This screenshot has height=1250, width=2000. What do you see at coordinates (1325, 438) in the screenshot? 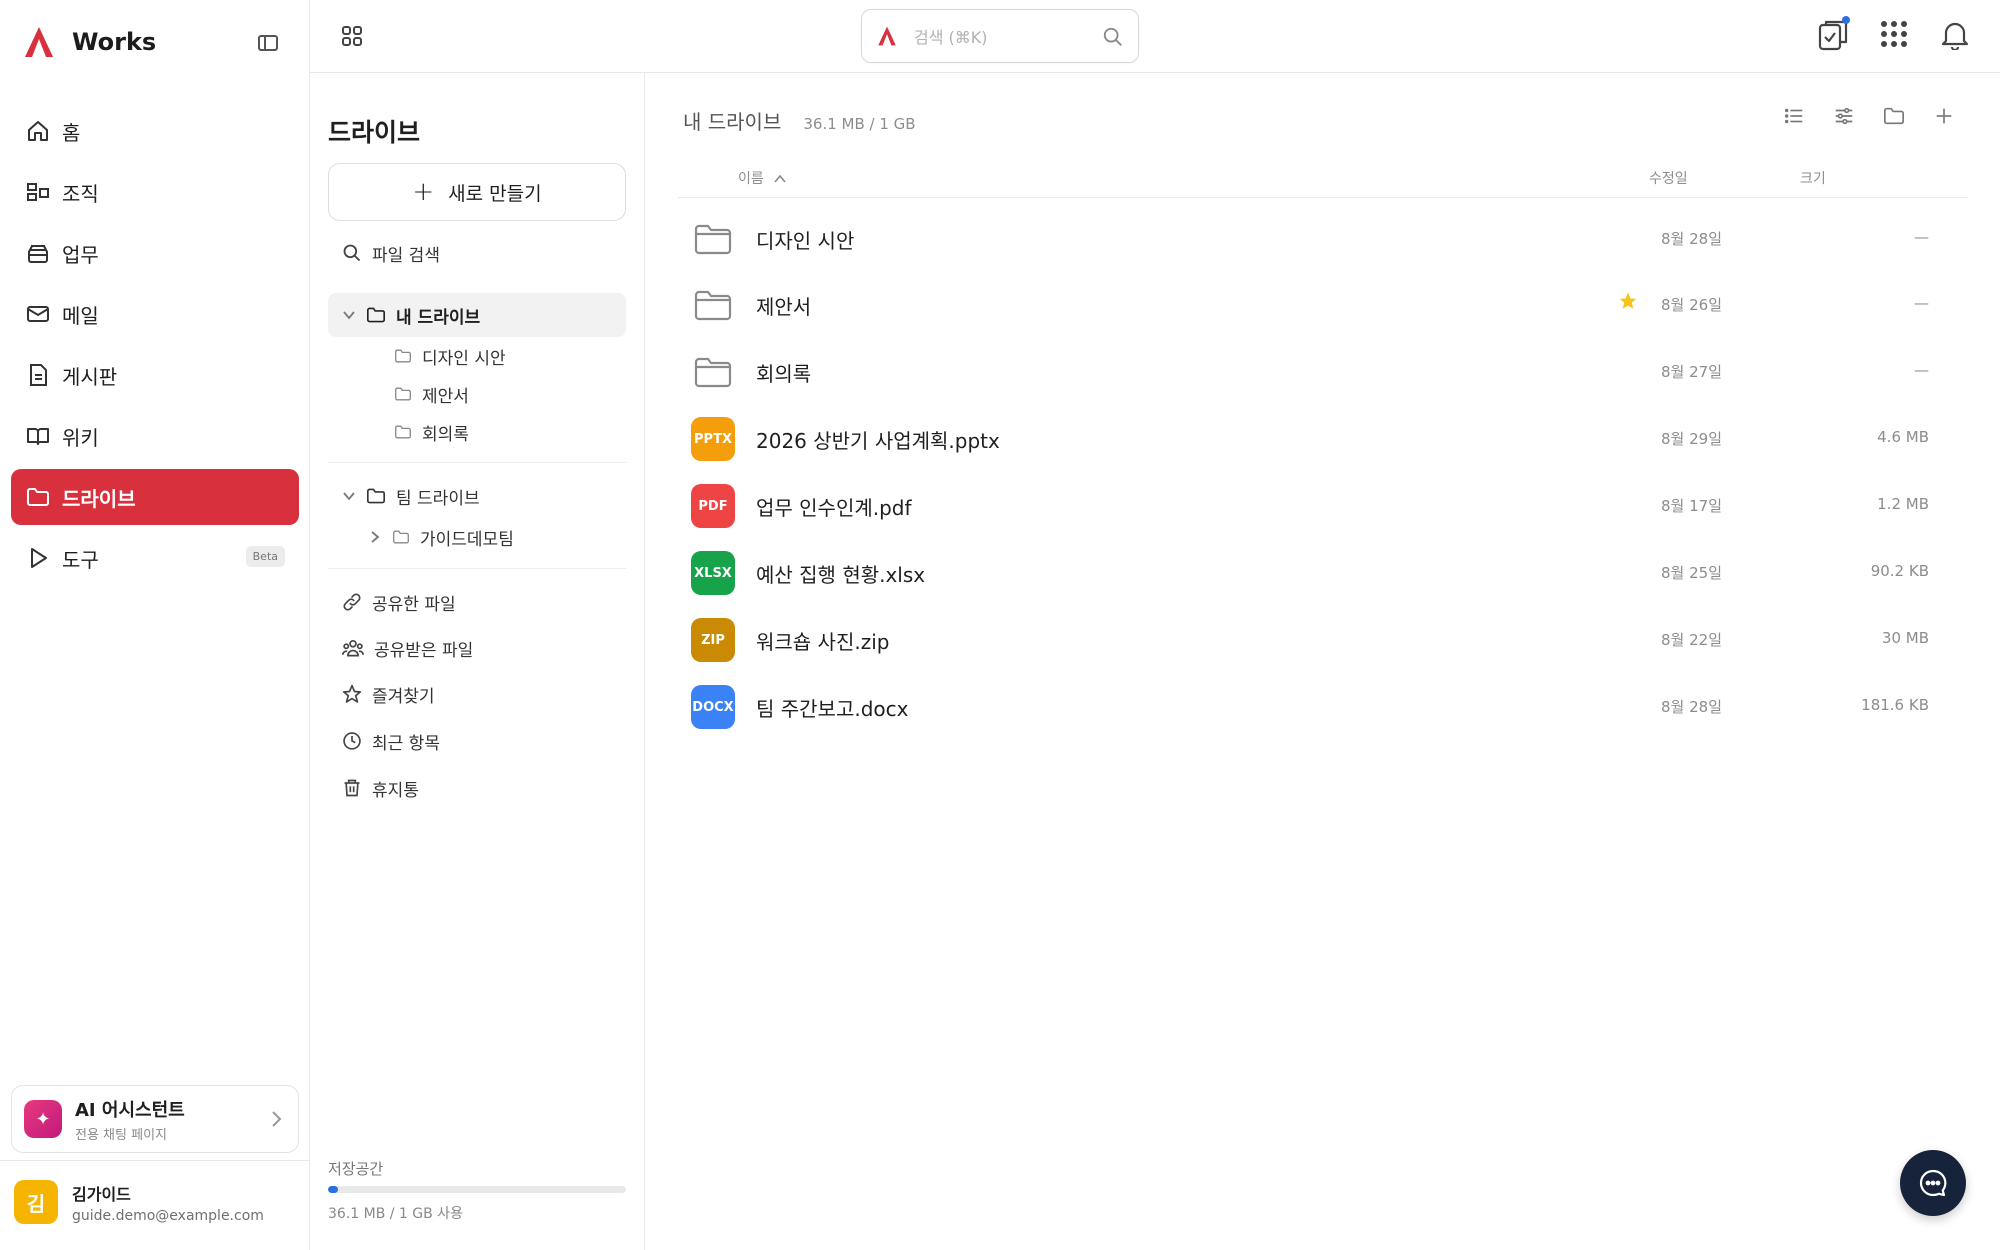
I see `file-row: PPTX 2026 상반기 사업계획.pptx 8월 29일 4.6 MB` at bounding box center [1325, 438].